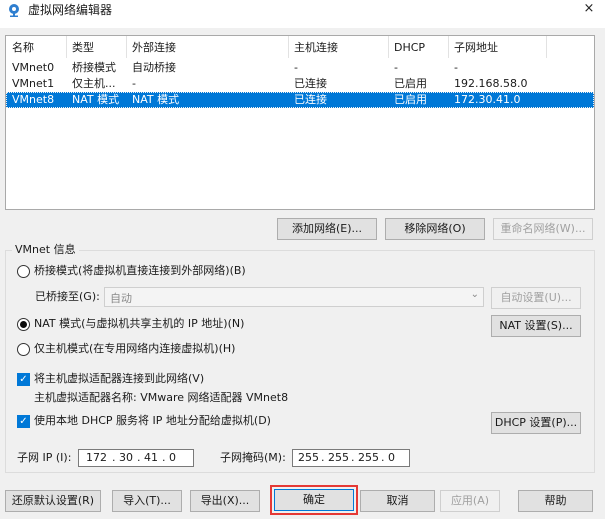 The height and width of the screenshot is (519, 605). What do you see at coordinates (555, 501) in the screenshot?
I see `help-button: 帮助` at bounding box center [555, 501].